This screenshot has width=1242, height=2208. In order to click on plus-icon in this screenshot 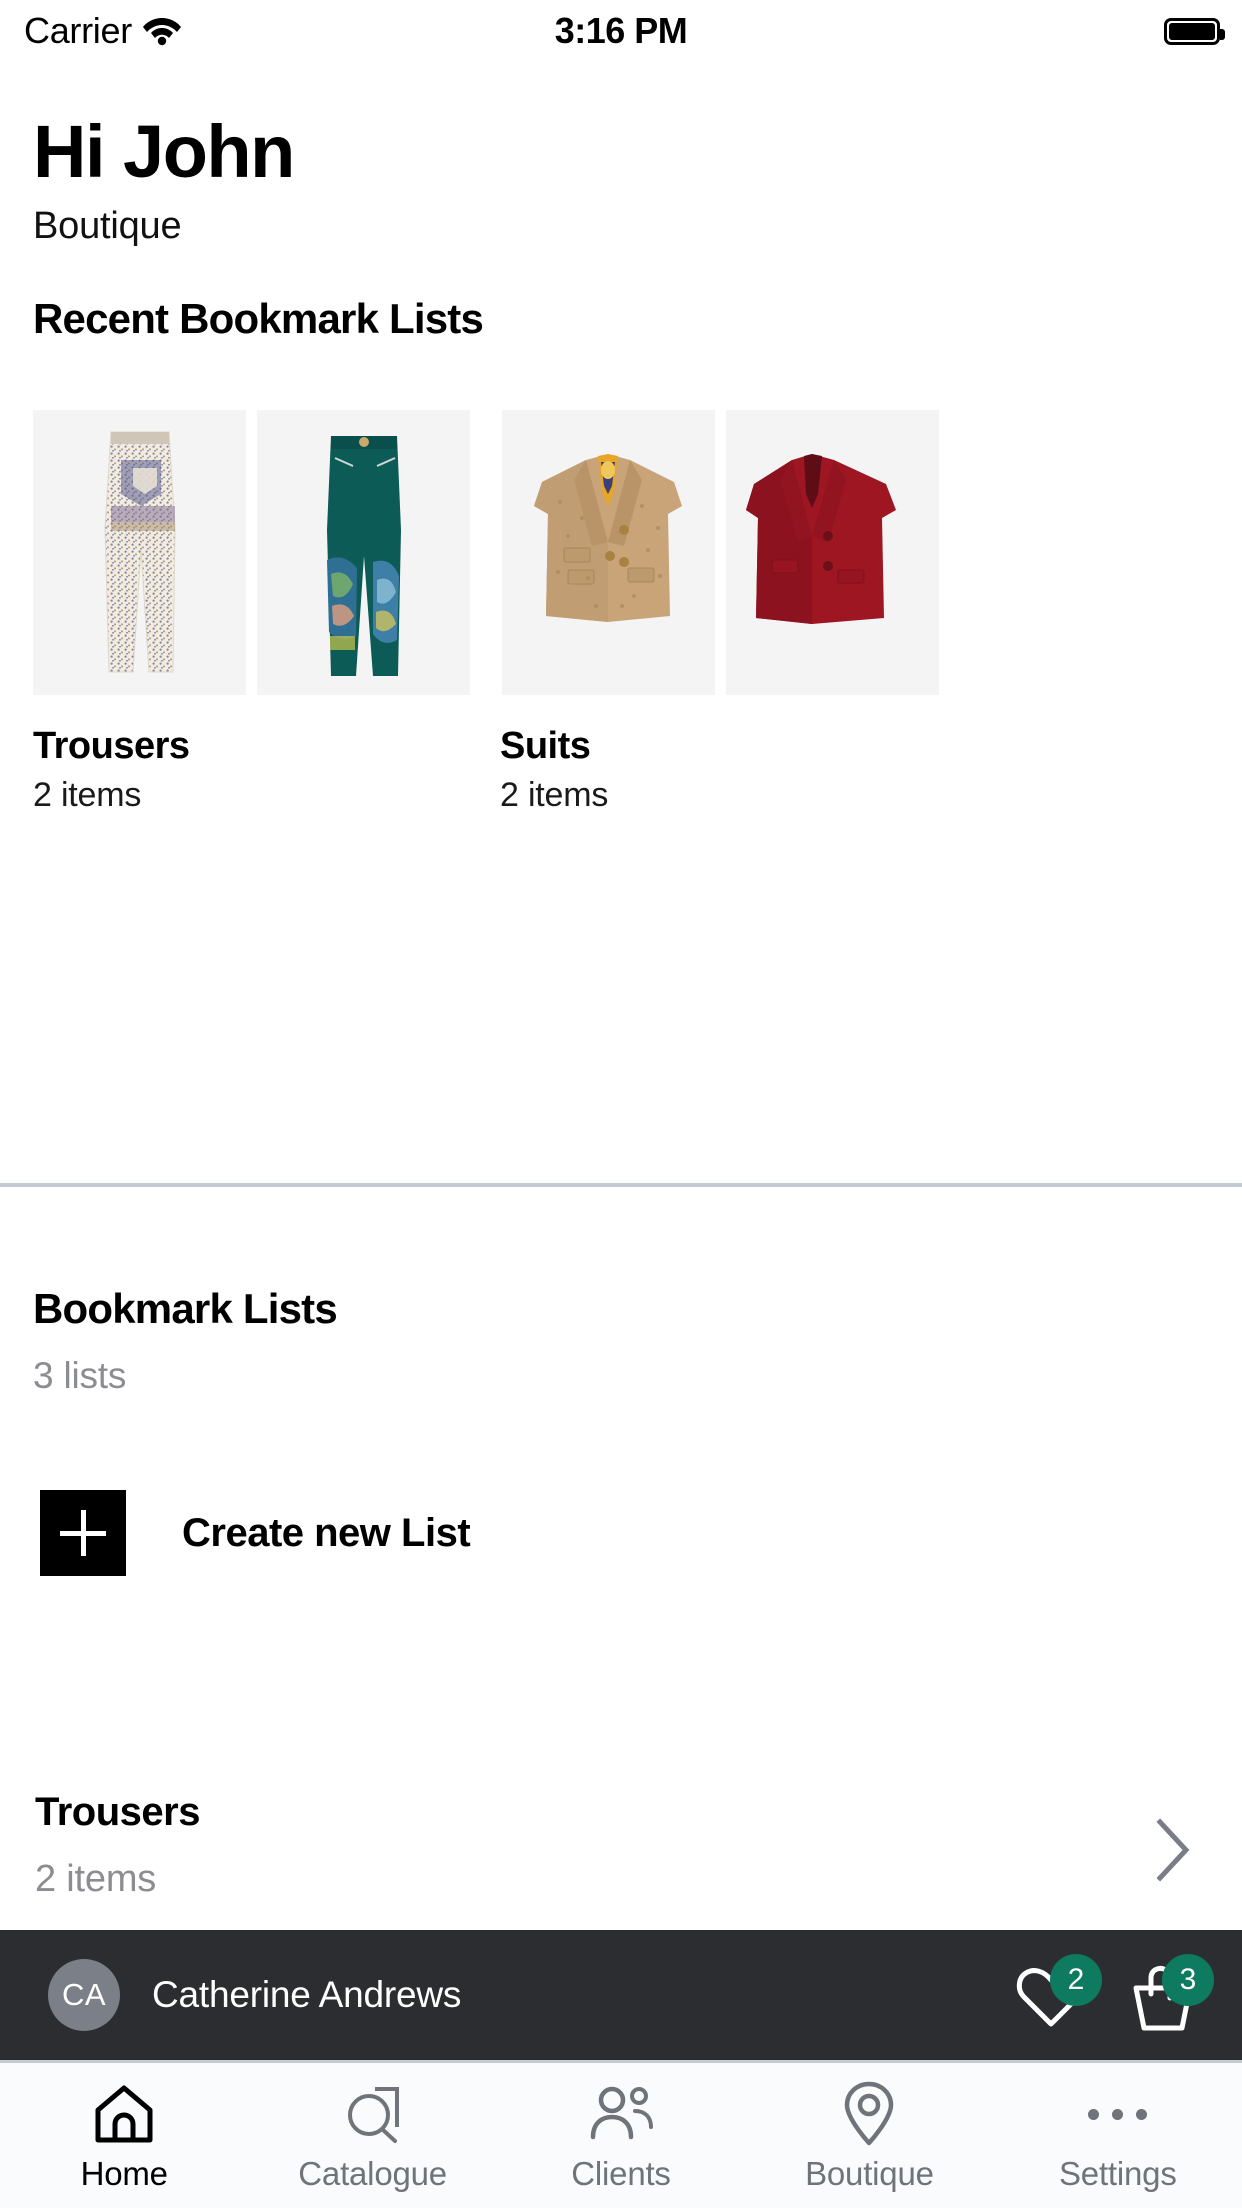, I will do `click(83, 1533)`.